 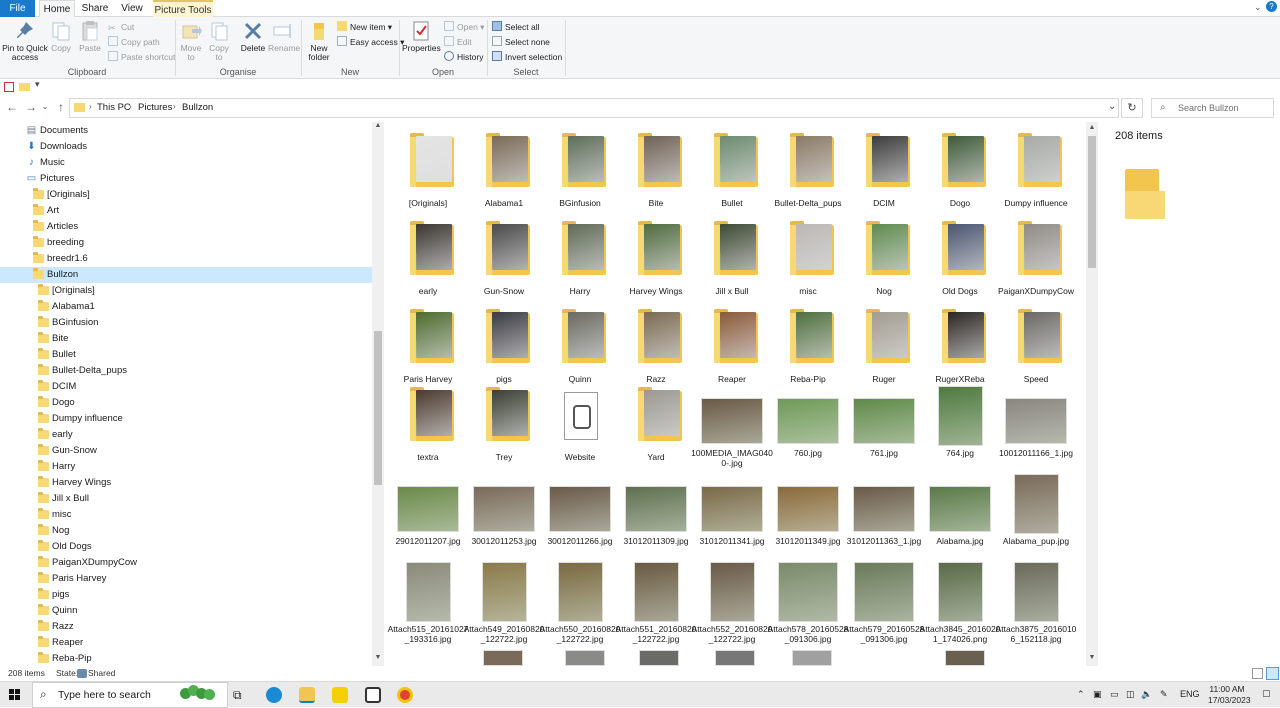 What do you see at coordinates (134, 42) in the screenshot?
I see `copy-path-button: Copy path` at bounding box center [134, 42].